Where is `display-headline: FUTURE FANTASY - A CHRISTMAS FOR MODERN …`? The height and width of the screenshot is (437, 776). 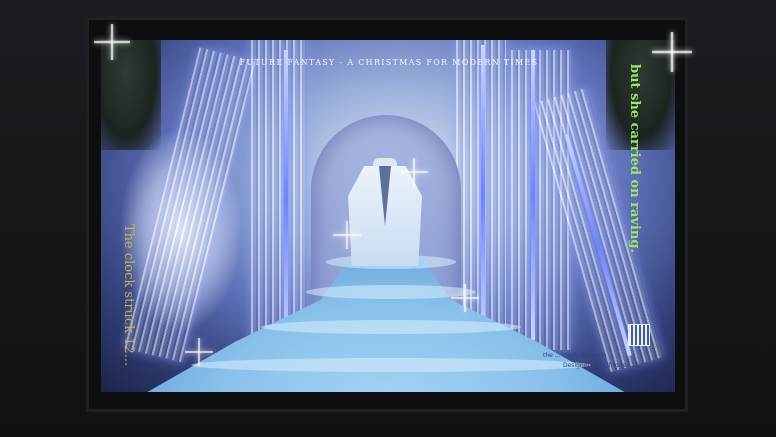 display-headline: FUTURE FANTASY - A CHRISTMAS FOR MODERN … is located at coordinates (389, 62).